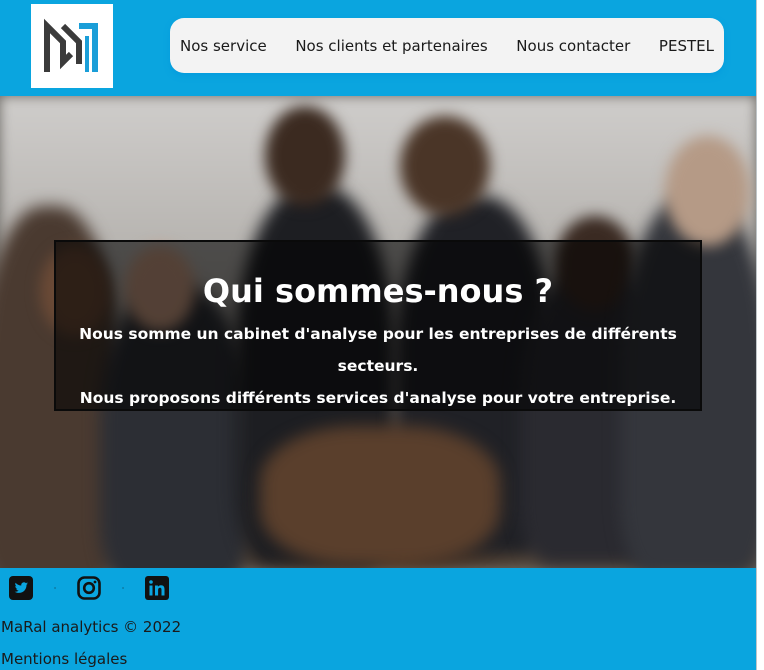  I want to click on logo-mark-icon, so click(71, 45).